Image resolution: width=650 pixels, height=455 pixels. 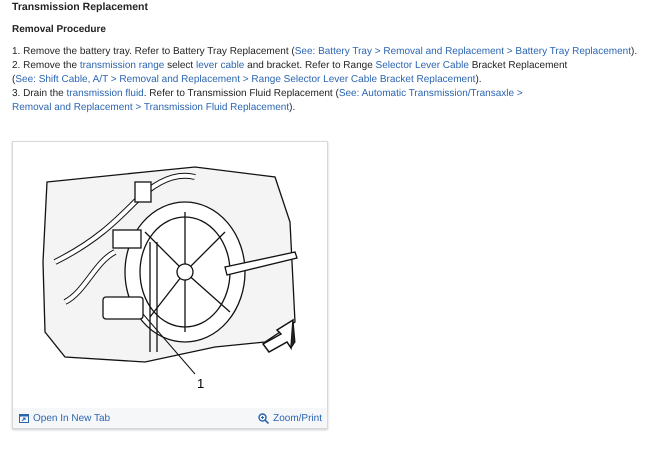 What do you see at coordinates (169, 344) in the screenshot?
I see `leader-line` at bounding box center [169, 344].